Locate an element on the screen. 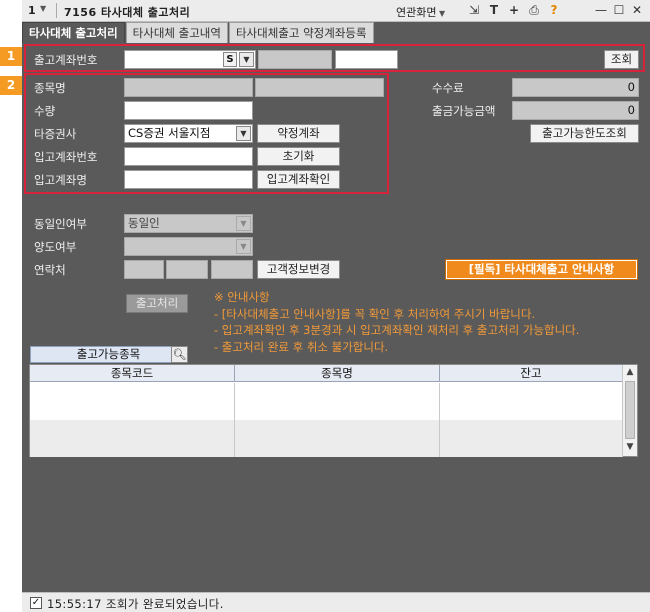 This screenshot has width=650, height=612. transfer-type-select: ▼ is located at coordinates (188, 246).